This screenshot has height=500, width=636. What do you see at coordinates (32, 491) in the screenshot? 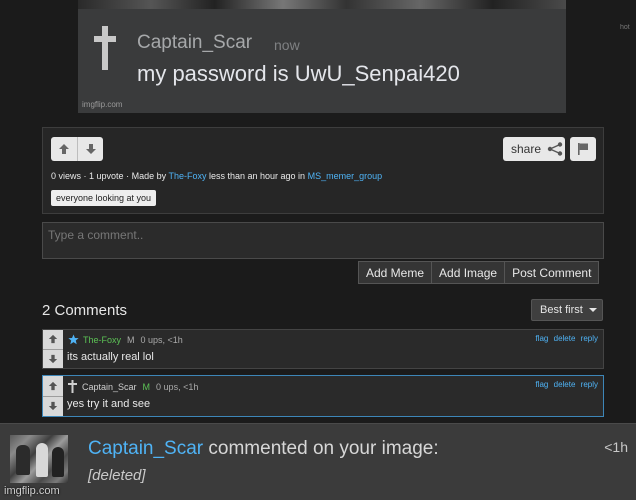
I see `footer-watermark: imgflip.com` at bounding box center [32, 491].